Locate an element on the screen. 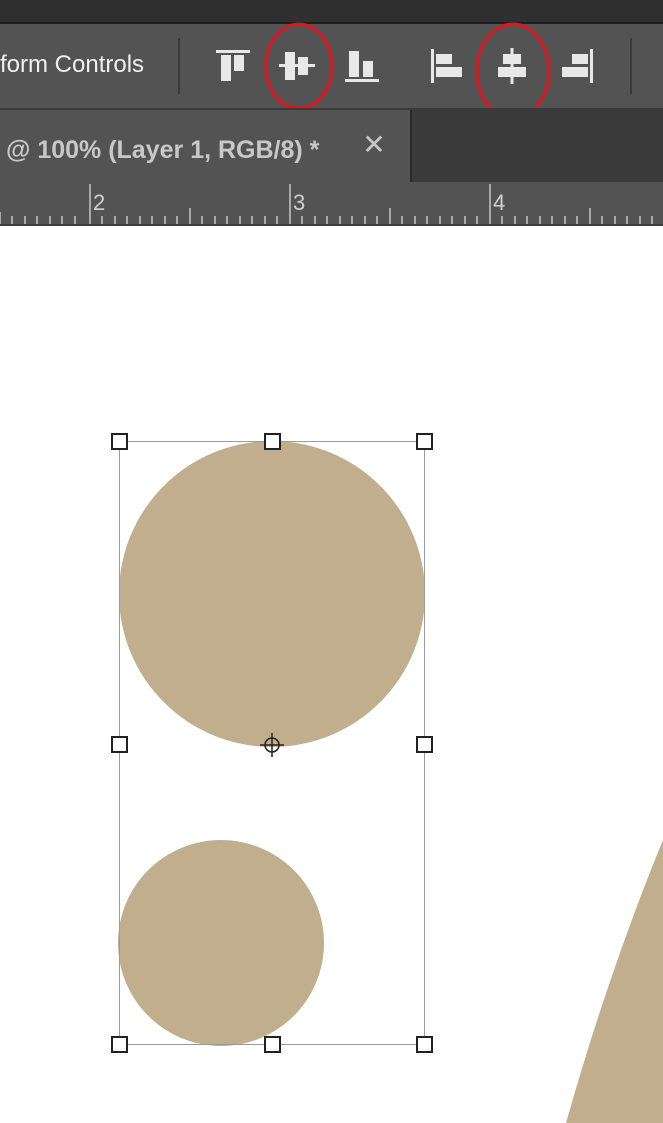 This screenshot has height=1123, width=663. transform-handle-bottom-left is located at coordinates (119, 1044).